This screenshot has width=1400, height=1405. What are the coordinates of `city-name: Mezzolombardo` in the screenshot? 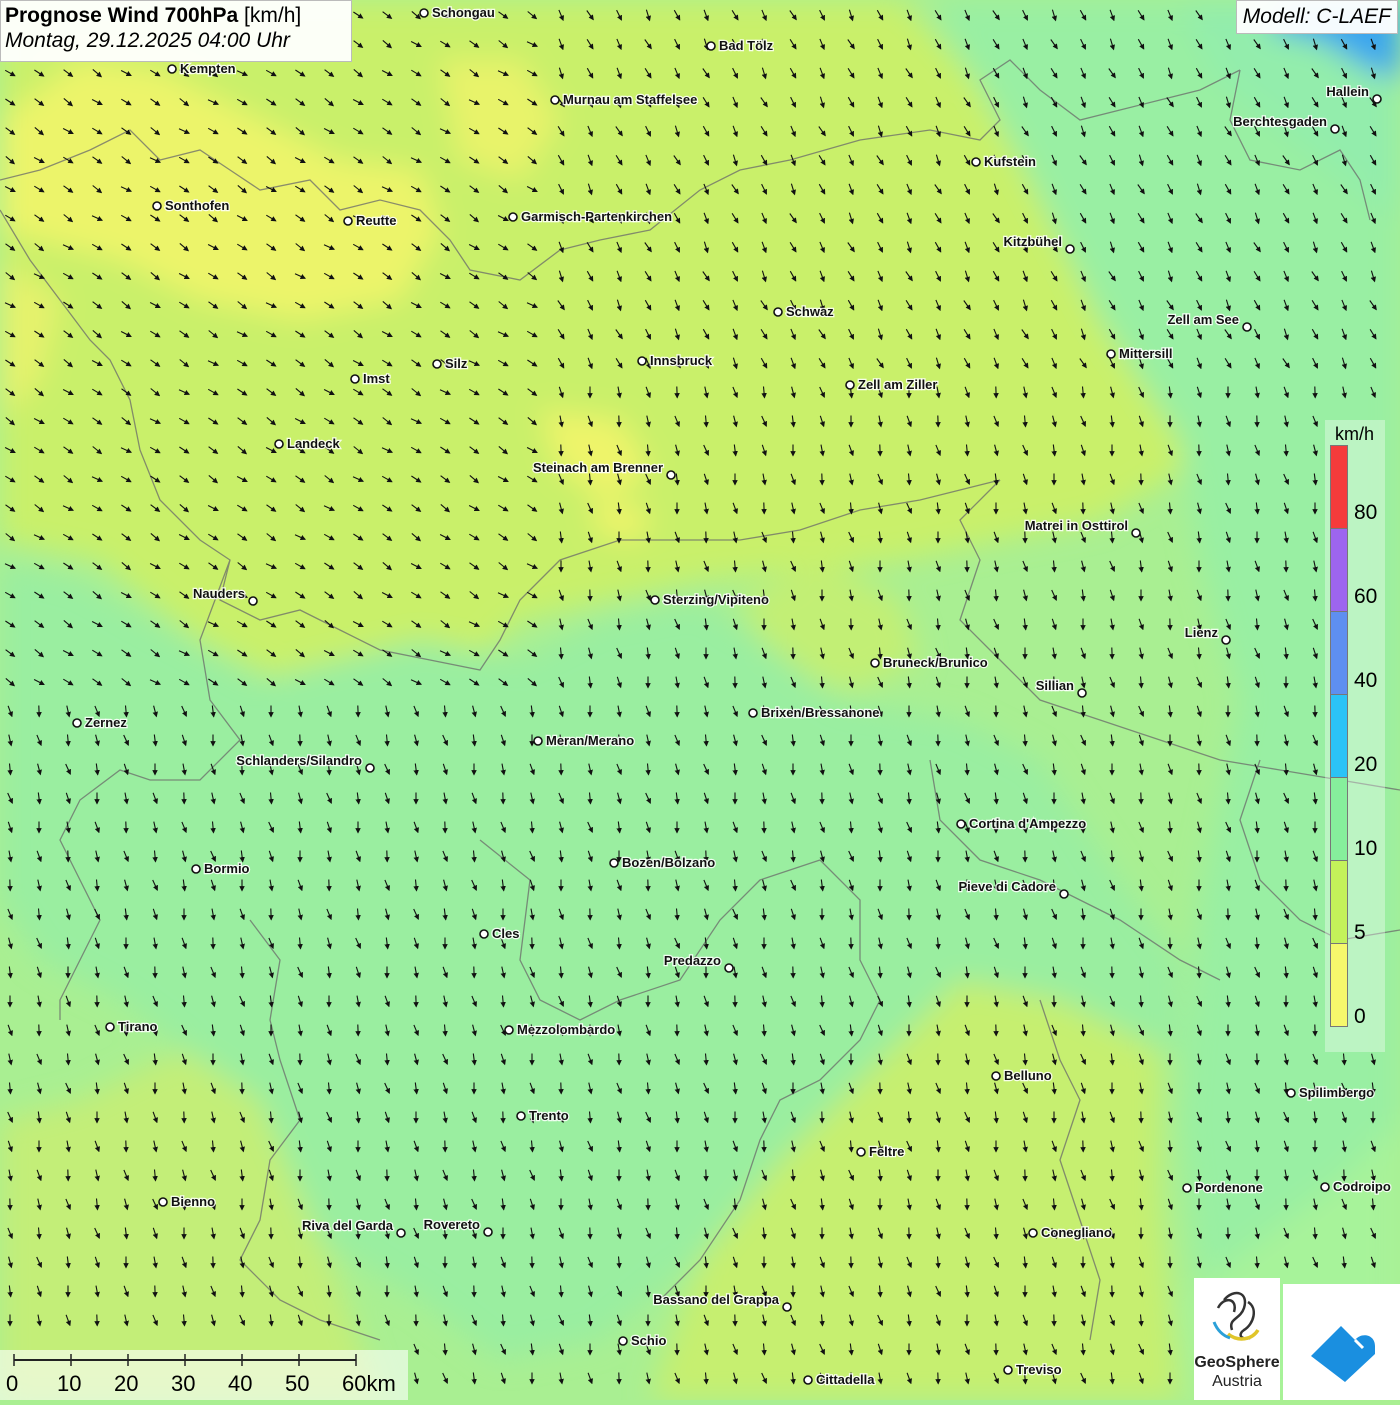 It's located at (566, 1029).